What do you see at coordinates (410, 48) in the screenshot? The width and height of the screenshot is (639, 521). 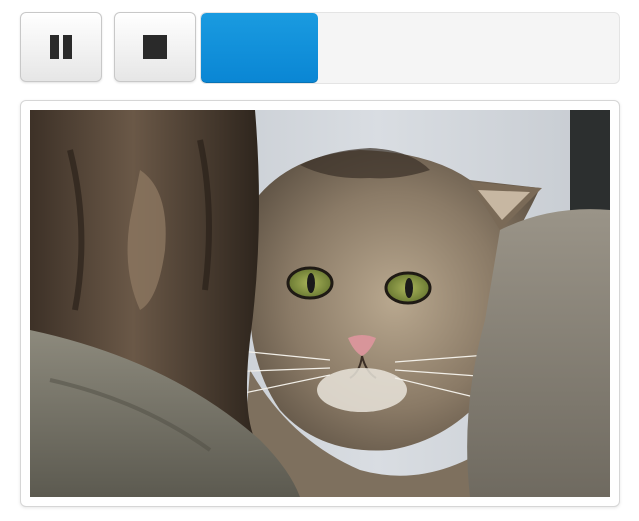 I see `progress-bar` at bounding box center [410, 48].